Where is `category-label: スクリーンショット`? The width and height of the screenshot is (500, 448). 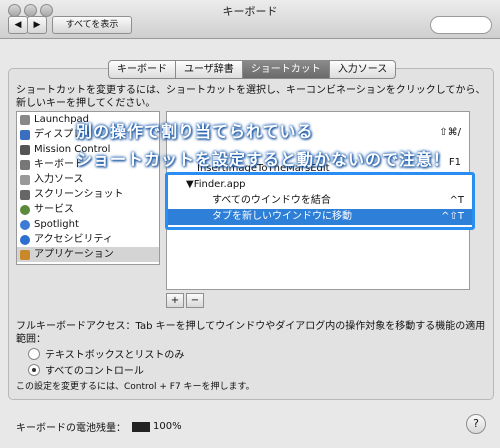
category-label: スクリーンショット is located at coordinates (79, 194).